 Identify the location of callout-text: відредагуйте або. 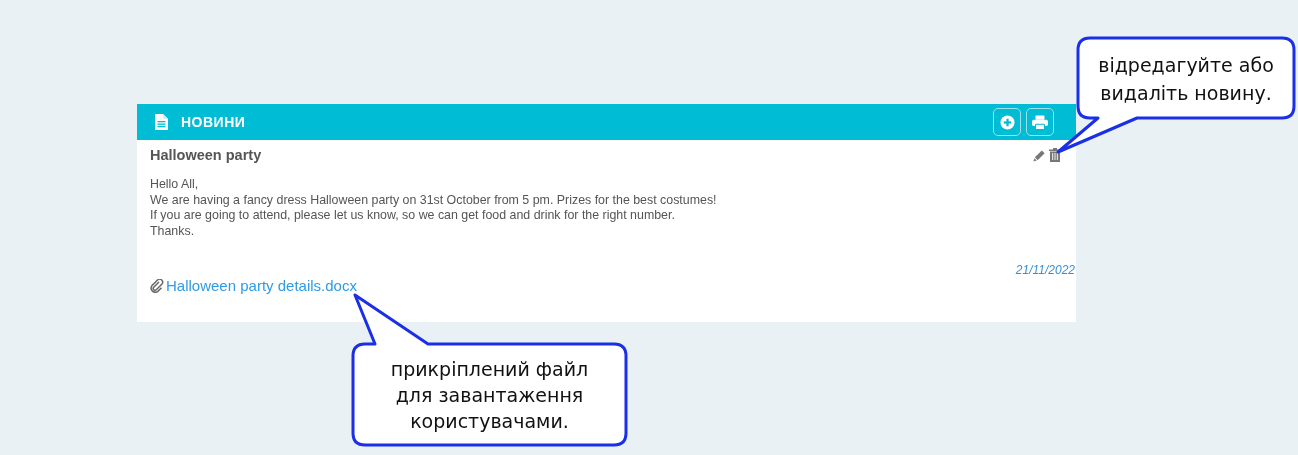
(1186, 65).